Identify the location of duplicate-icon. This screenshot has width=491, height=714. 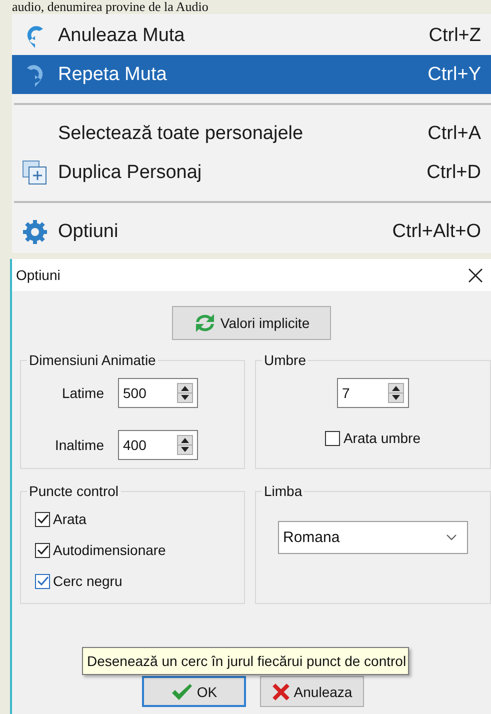
(35, 173).